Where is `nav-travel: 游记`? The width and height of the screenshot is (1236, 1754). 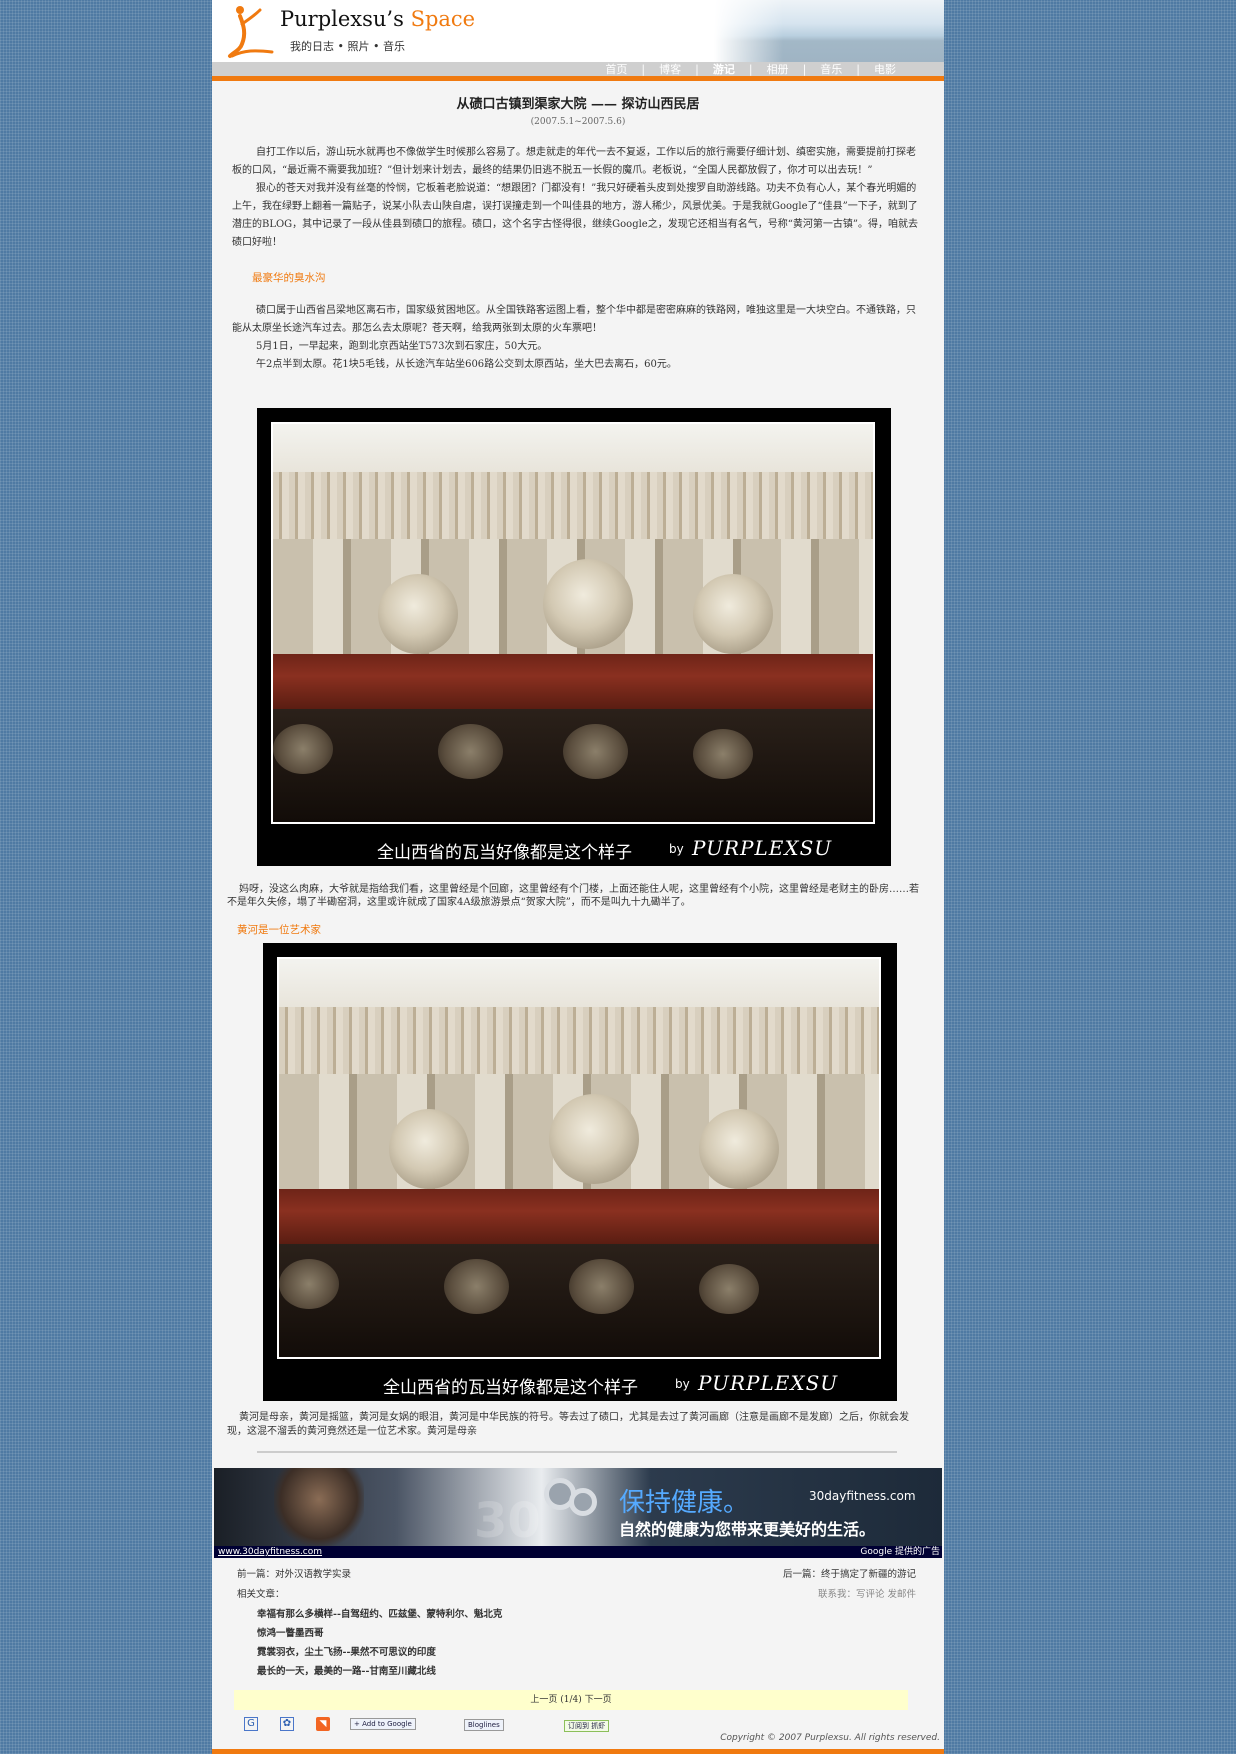 nav-travel: 游记 is located at coordinates (724, 69).